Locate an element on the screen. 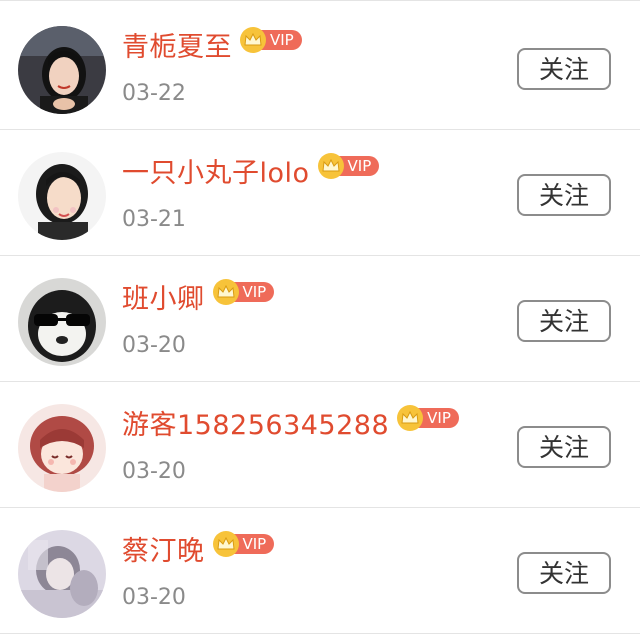 The width and height of the screenshot is (640, 635). name-line: 游客158256345288 VIP is located at coordinates (290, 425).